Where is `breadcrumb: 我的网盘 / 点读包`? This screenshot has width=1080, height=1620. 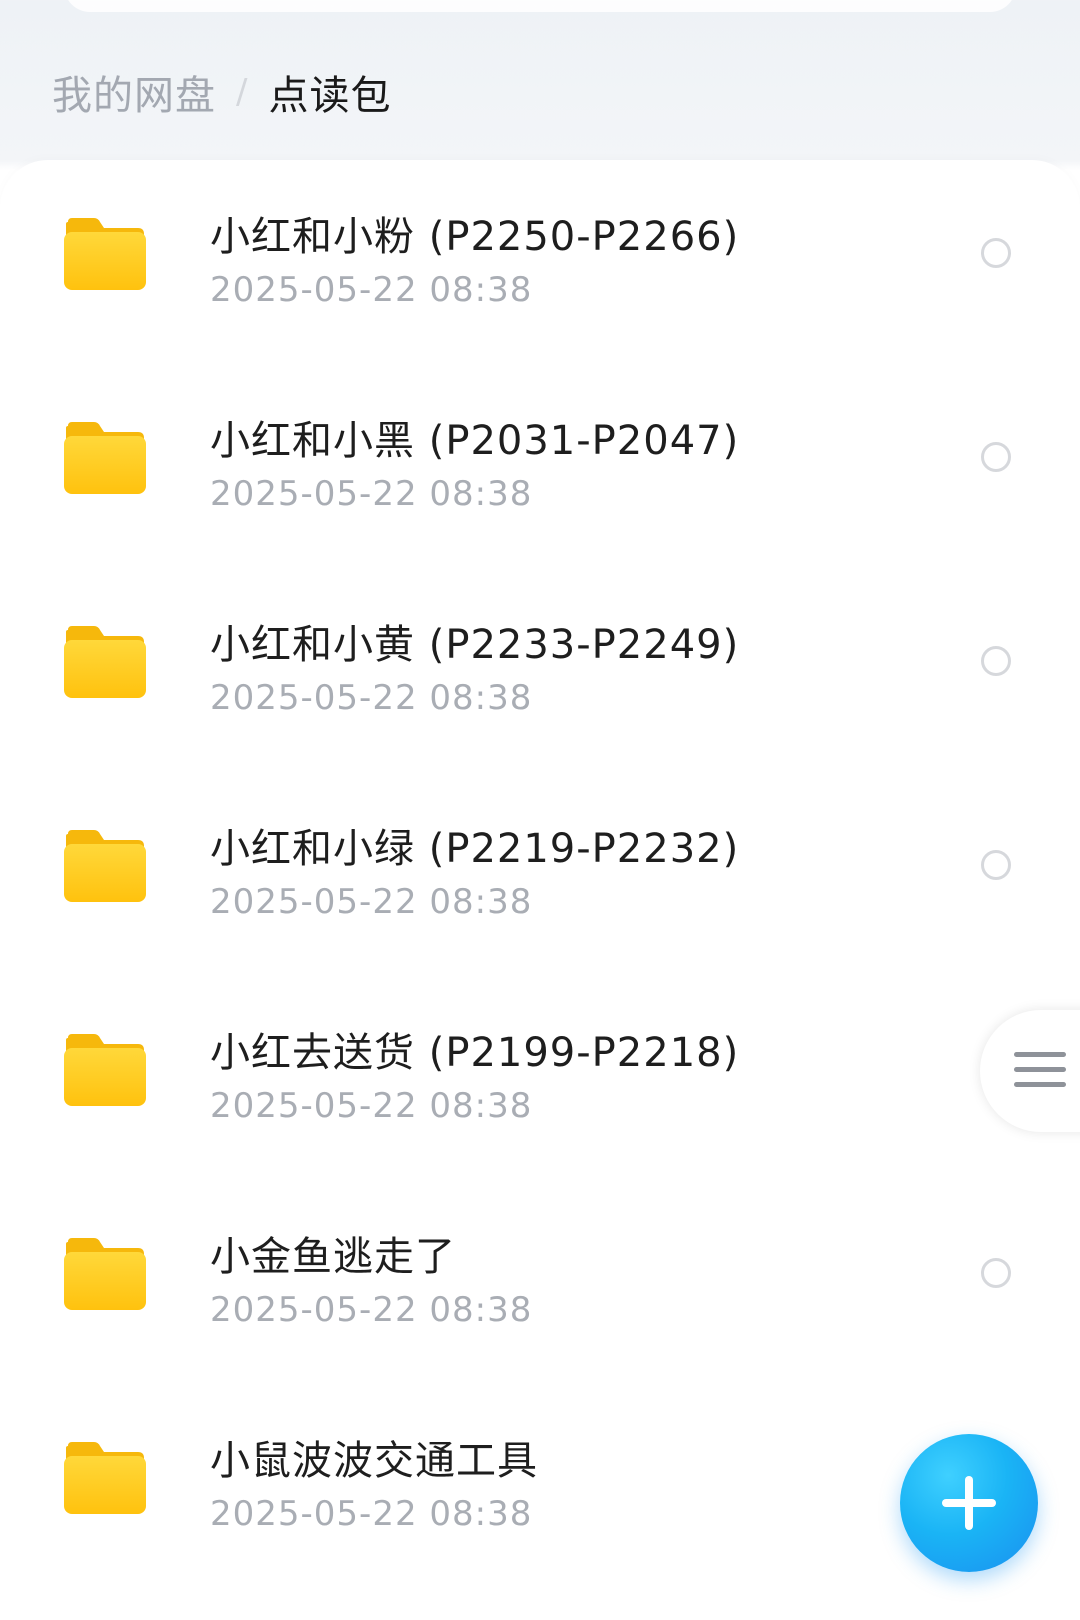 breadcrumb: 我的网盘 / 点读包 is located at coordinates (221, 92).